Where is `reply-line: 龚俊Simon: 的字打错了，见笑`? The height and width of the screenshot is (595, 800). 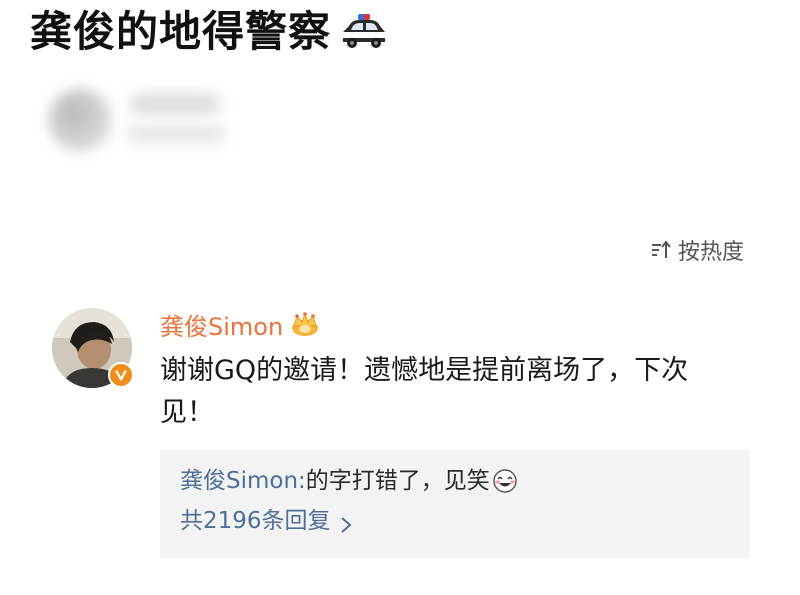
reply-line: 龚俊Simon: 的字打错了，见笑 is located at coordinates (455, 481).